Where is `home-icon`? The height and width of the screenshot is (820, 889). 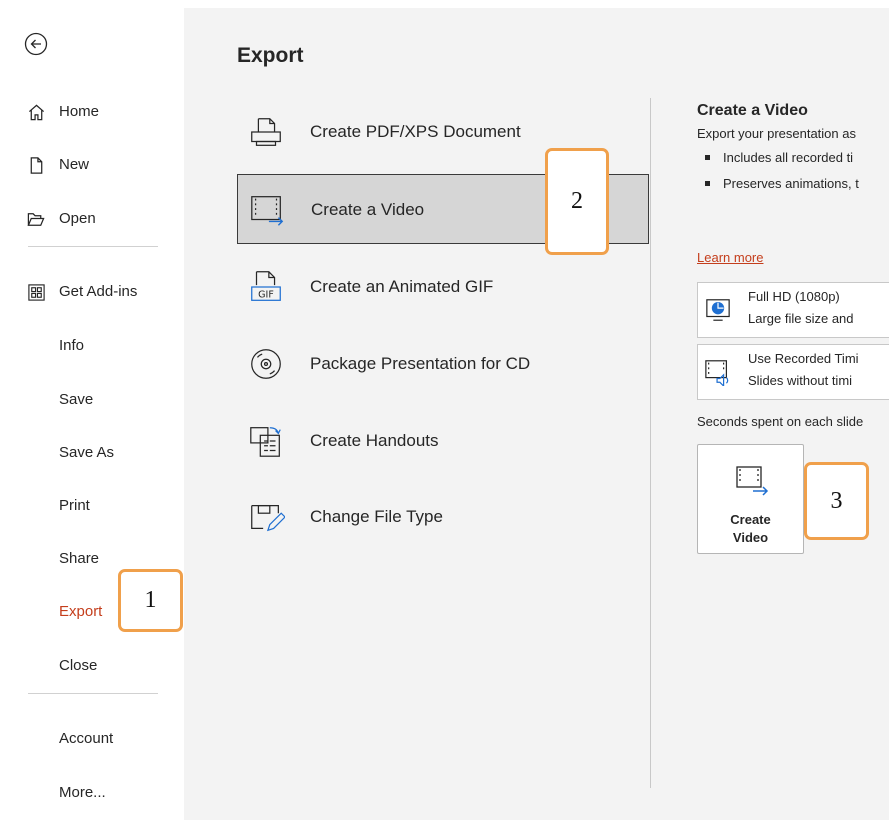
home-icon is located at coordinates (36, 112).